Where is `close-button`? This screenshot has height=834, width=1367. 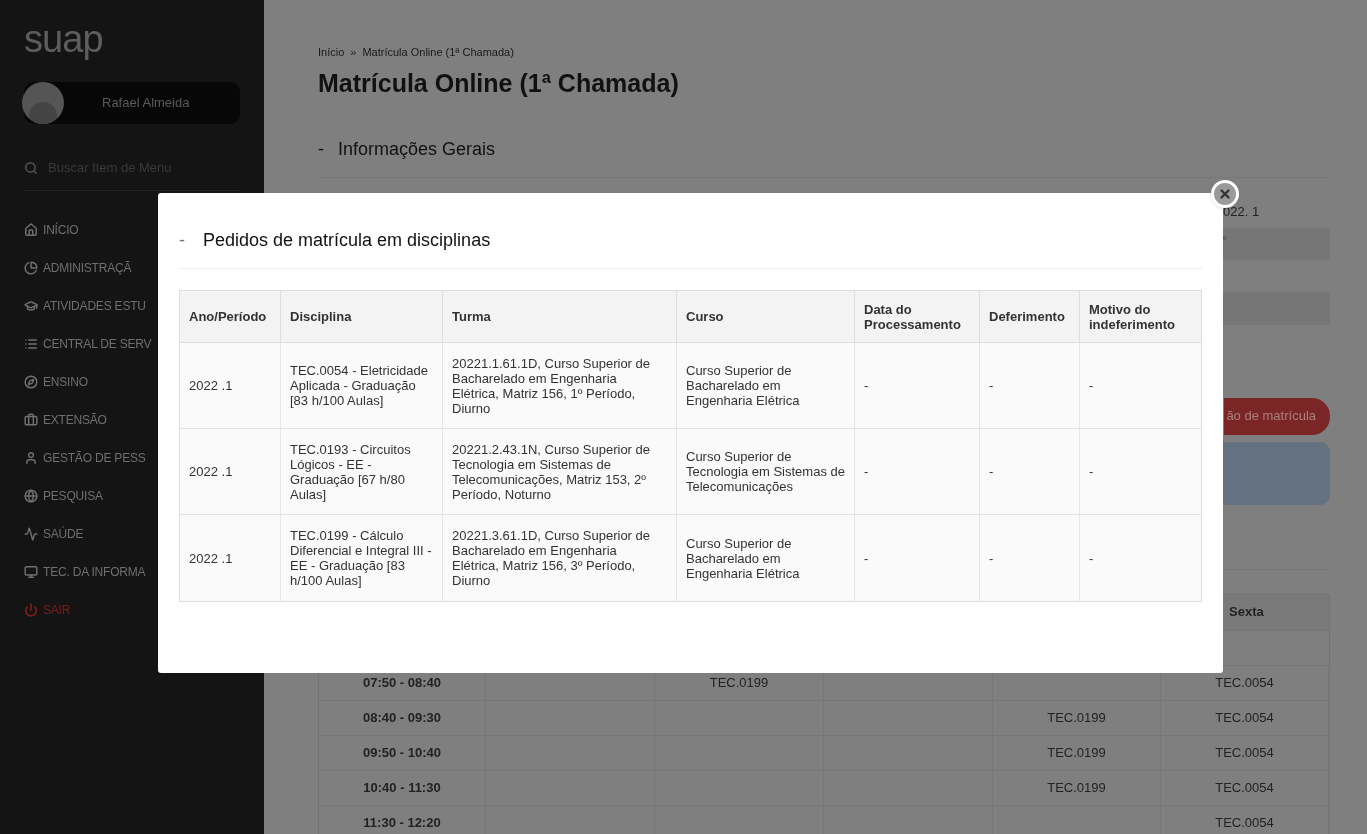 close-button is located at coordinates (1225, 194).